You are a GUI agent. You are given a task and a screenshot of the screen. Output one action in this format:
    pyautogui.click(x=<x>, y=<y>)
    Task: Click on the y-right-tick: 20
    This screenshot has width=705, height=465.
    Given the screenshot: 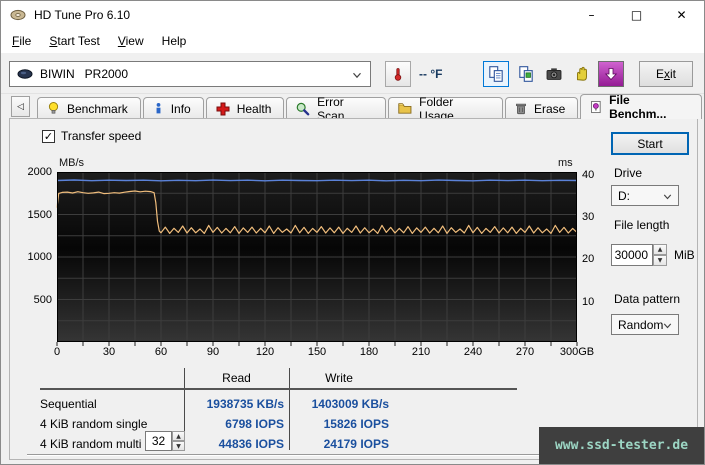 What is the action you would take?
    pyautogui.click(x=588, y=259)
    